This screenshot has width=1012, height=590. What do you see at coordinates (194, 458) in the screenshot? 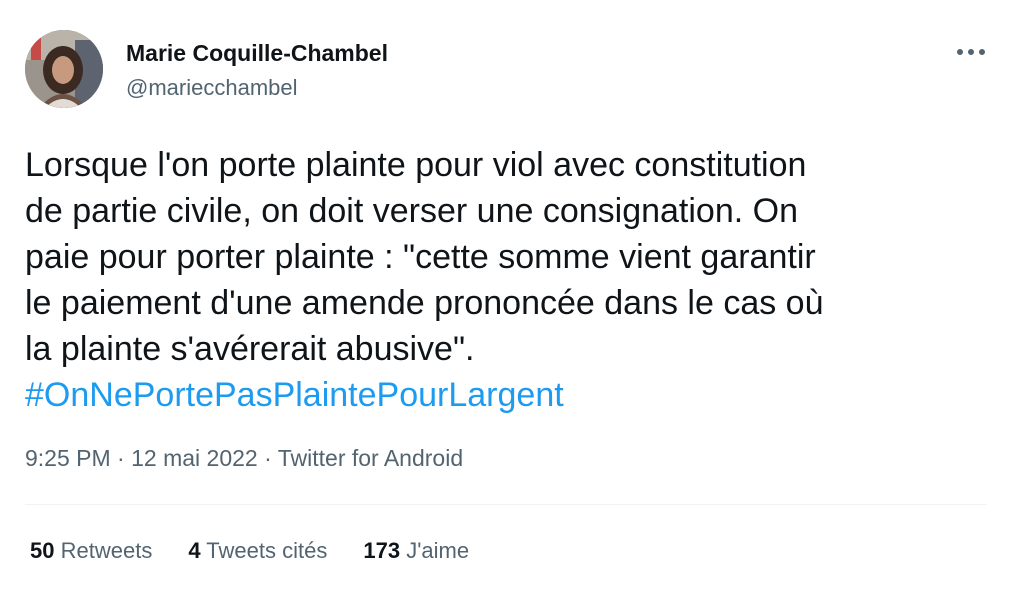
I see `tweet-date-link: 12 mai 2022` at bounding box center [194, 458].